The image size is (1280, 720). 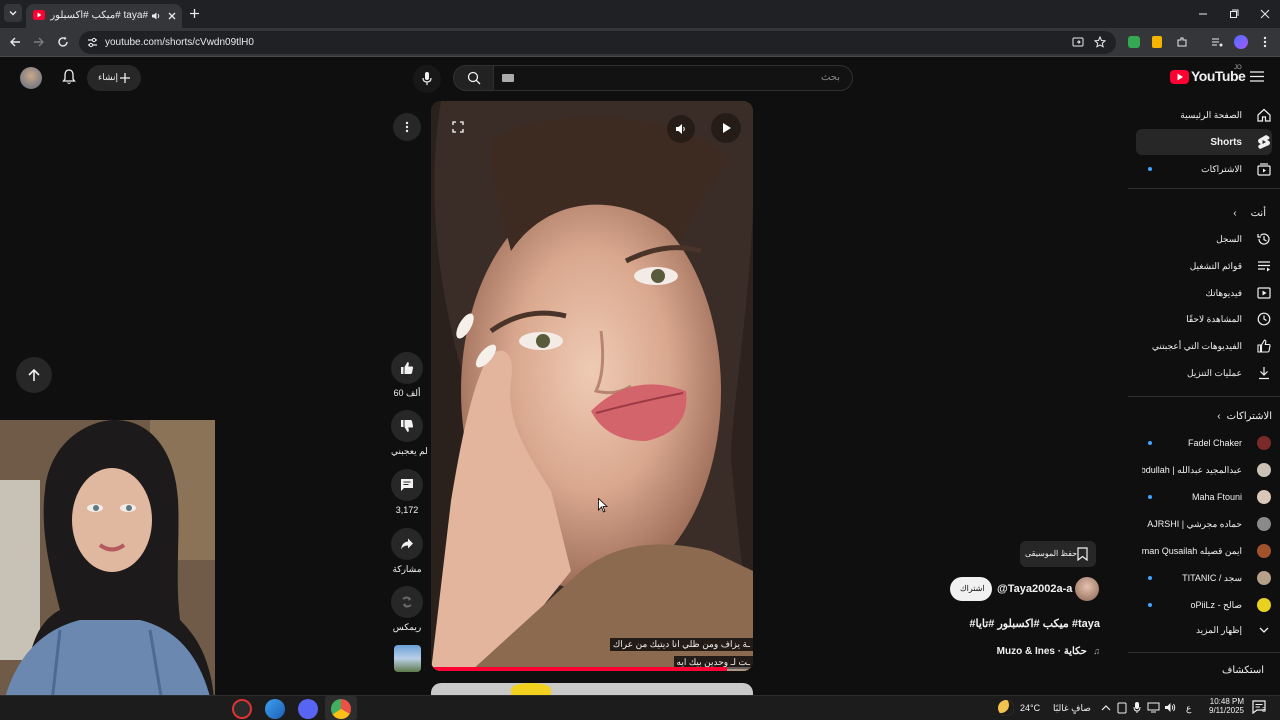 I want to click on tray-network-icon, so click(x=1153, y=707).